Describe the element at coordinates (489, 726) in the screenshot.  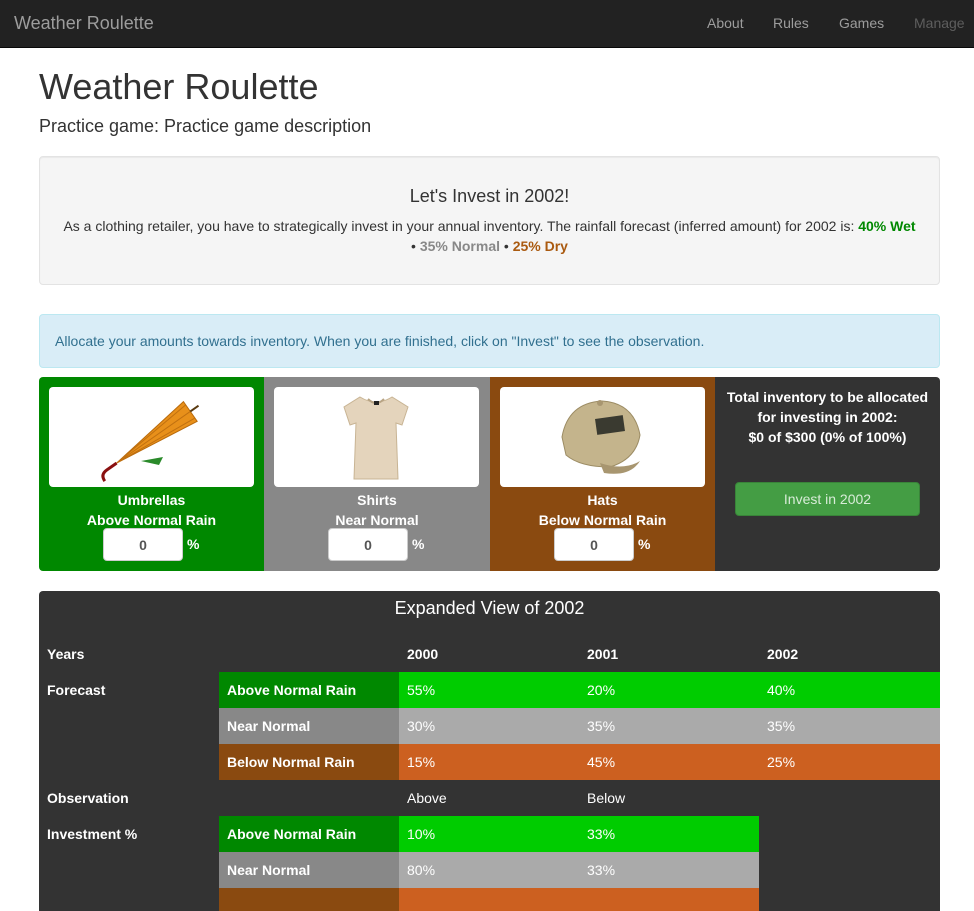
I see `forecast-cell: 30%` at that location.